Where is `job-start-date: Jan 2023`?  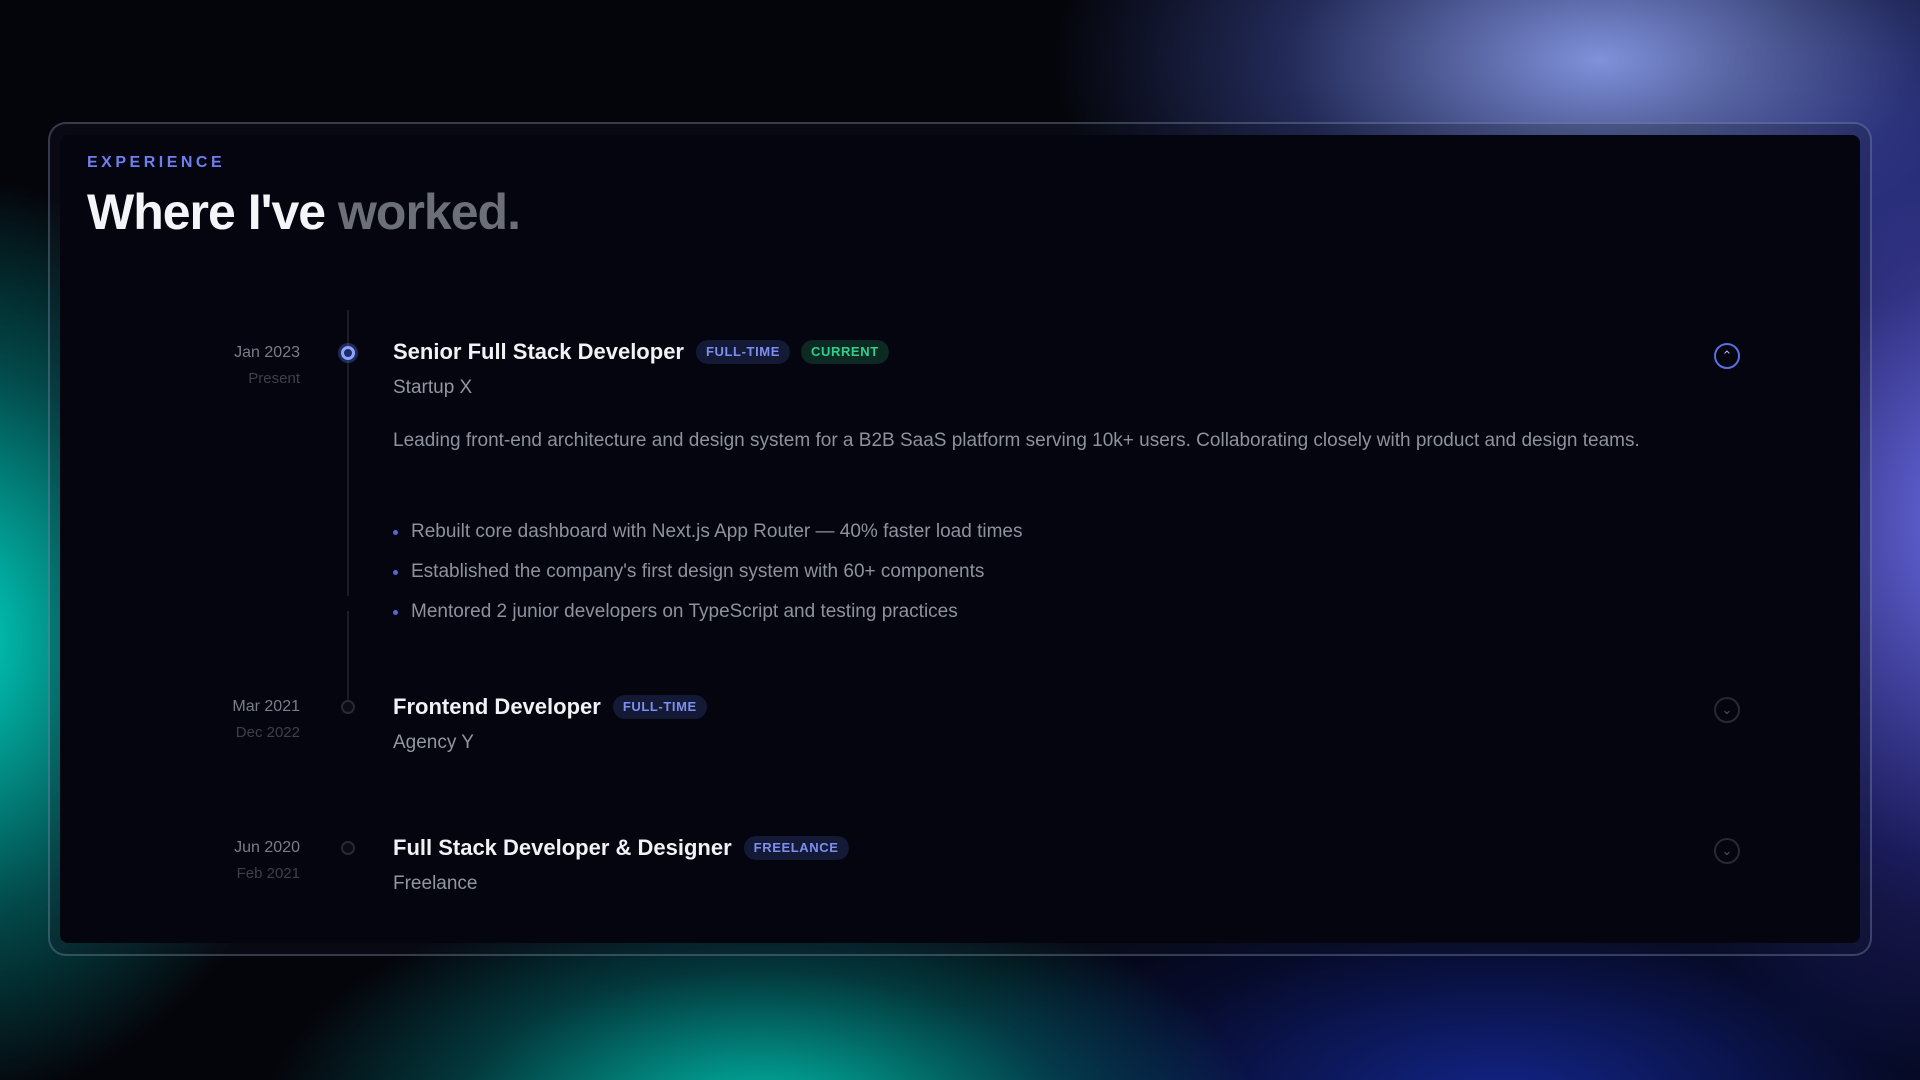
job-start-date: Jan 2023 is located at coordinates (267, 352).